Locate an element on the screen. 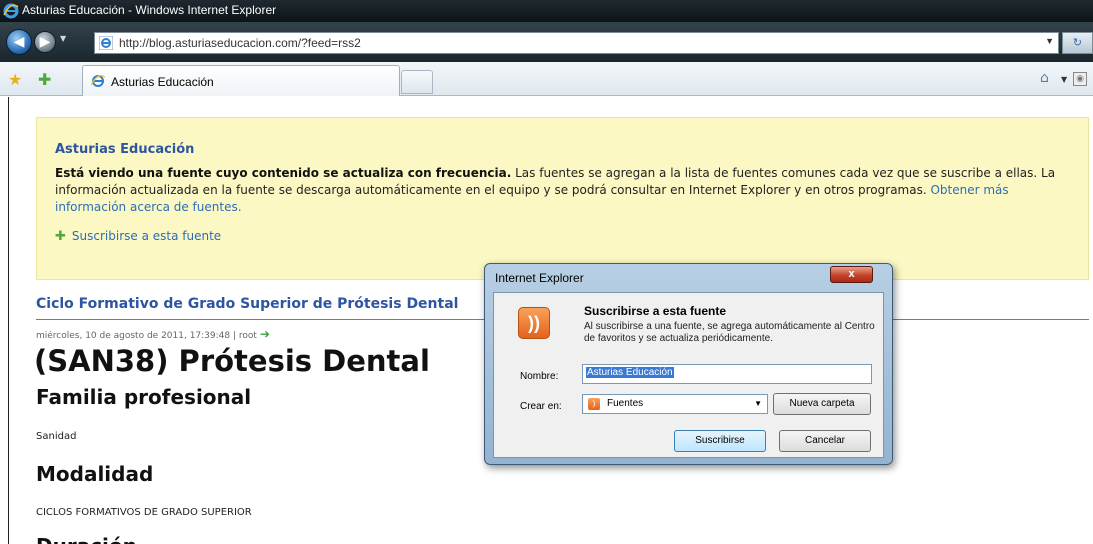  tab-asturias-educacion: Asturias Educación is located at coordinates (241, 80).